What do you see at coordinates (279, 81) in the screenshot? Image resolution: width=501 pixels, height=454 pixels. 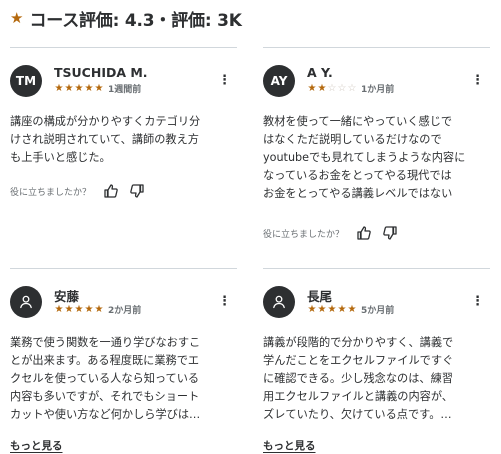 I see `avatar: AY` at bounding box center [279, 81].